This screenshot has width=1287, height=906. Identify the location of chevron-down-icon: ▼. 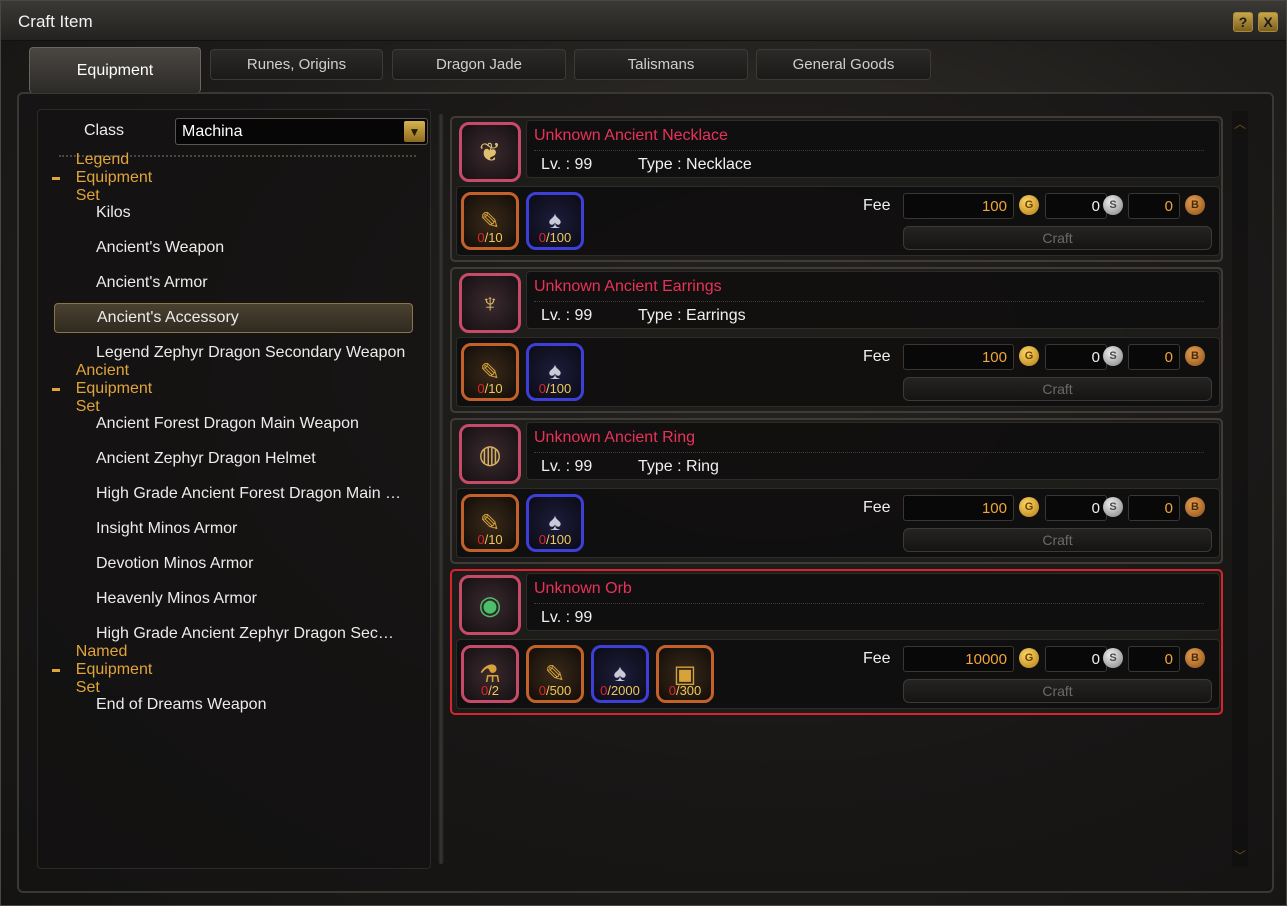
(414, 131).